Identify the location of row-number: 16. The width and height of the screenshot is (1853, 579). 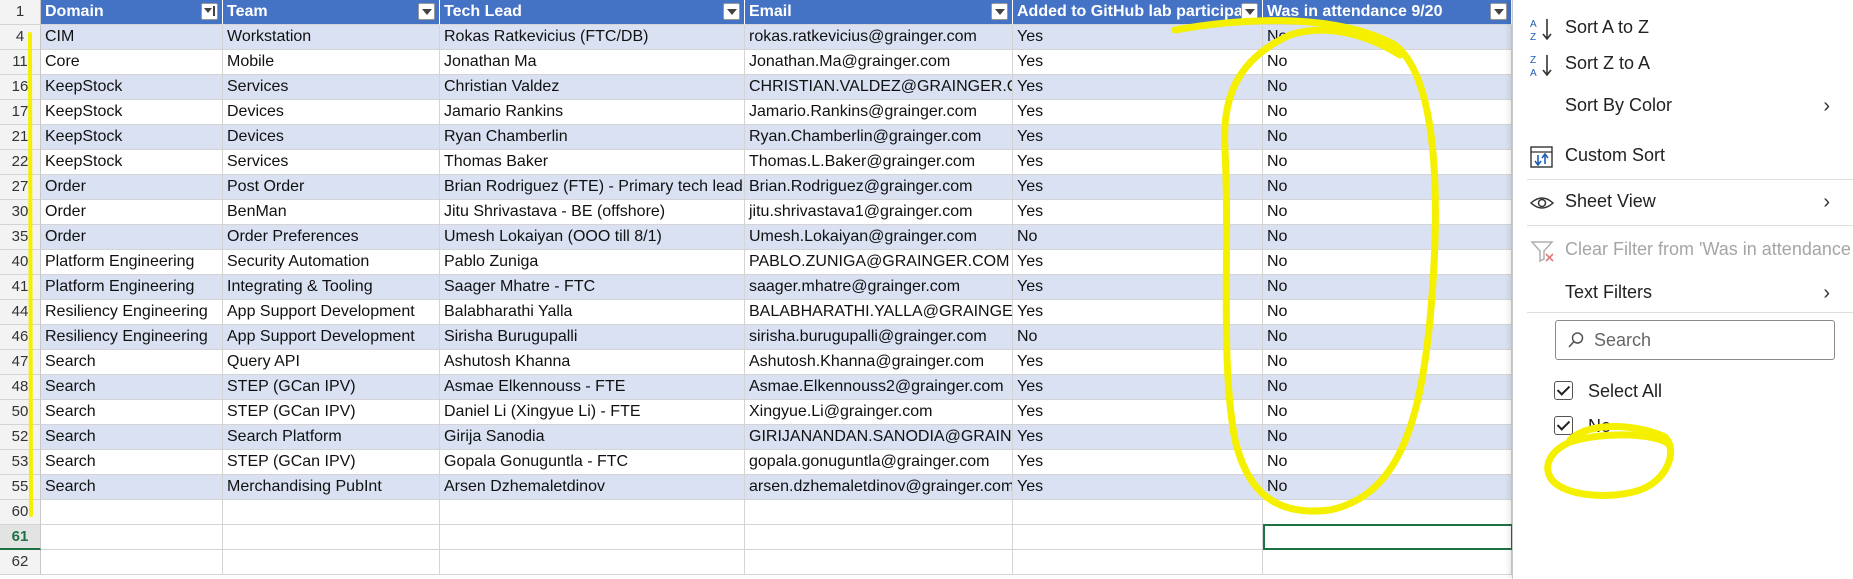
(20, 87).